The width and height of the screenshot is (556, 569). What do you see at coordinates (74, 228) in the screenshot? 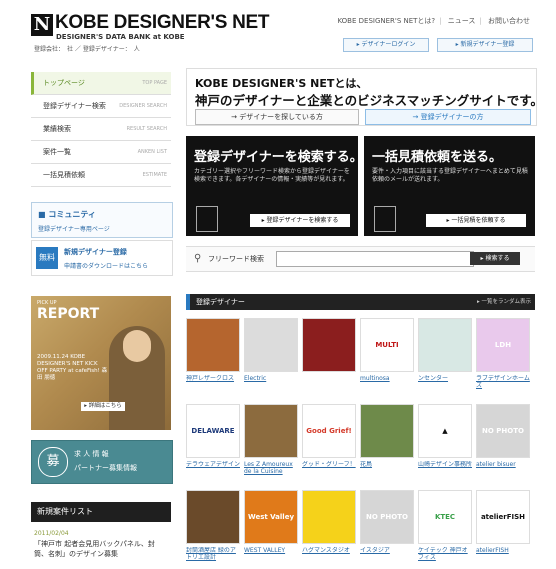
I see `community-link: 登録デザイナー専用ページ` at bounding box center [74, 228].